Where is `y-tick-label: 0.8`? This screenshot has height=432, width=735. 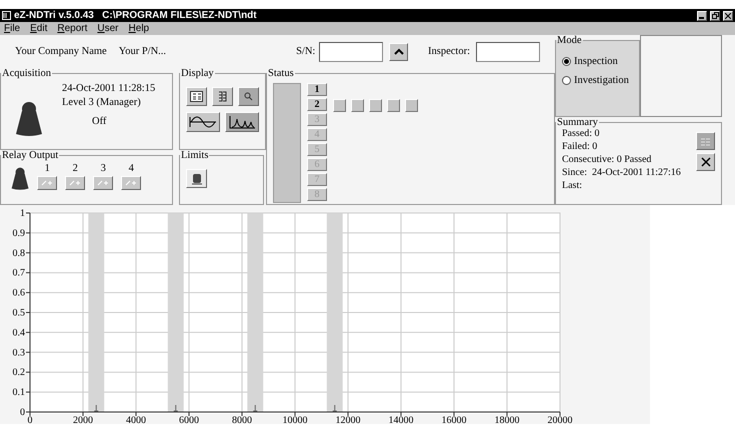 y-tick-label: 0.8 is located at coordinates (18, 253).